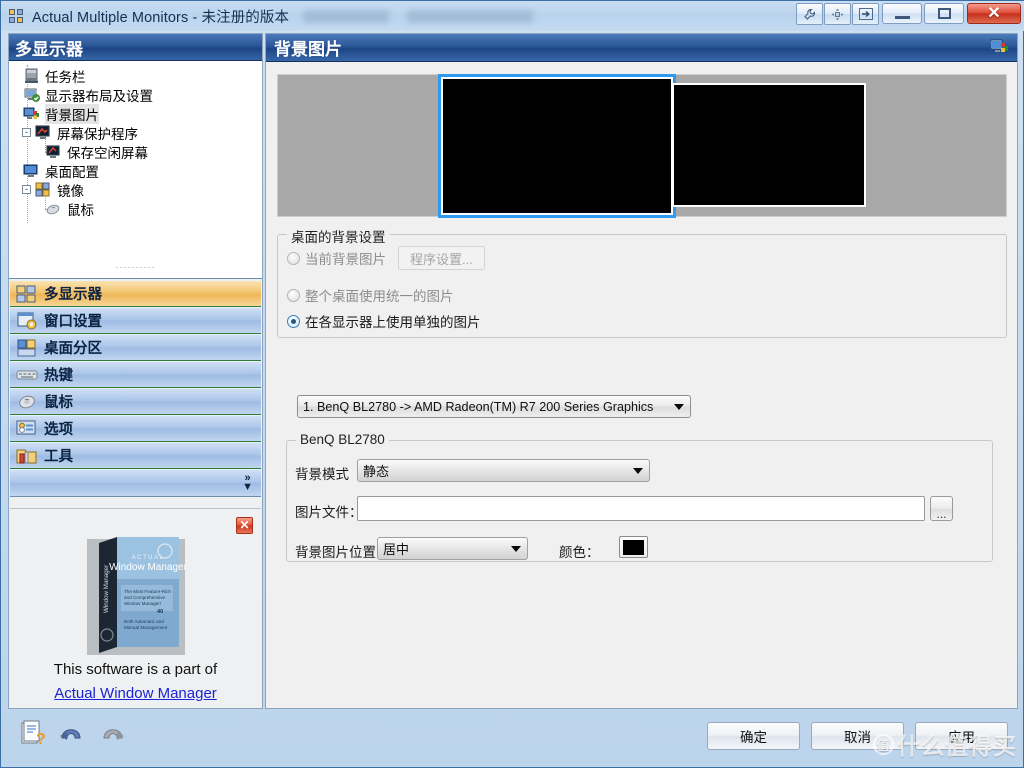  I want to click on sidebar-item-window-settings: 窗口设置, so click(135, 320).